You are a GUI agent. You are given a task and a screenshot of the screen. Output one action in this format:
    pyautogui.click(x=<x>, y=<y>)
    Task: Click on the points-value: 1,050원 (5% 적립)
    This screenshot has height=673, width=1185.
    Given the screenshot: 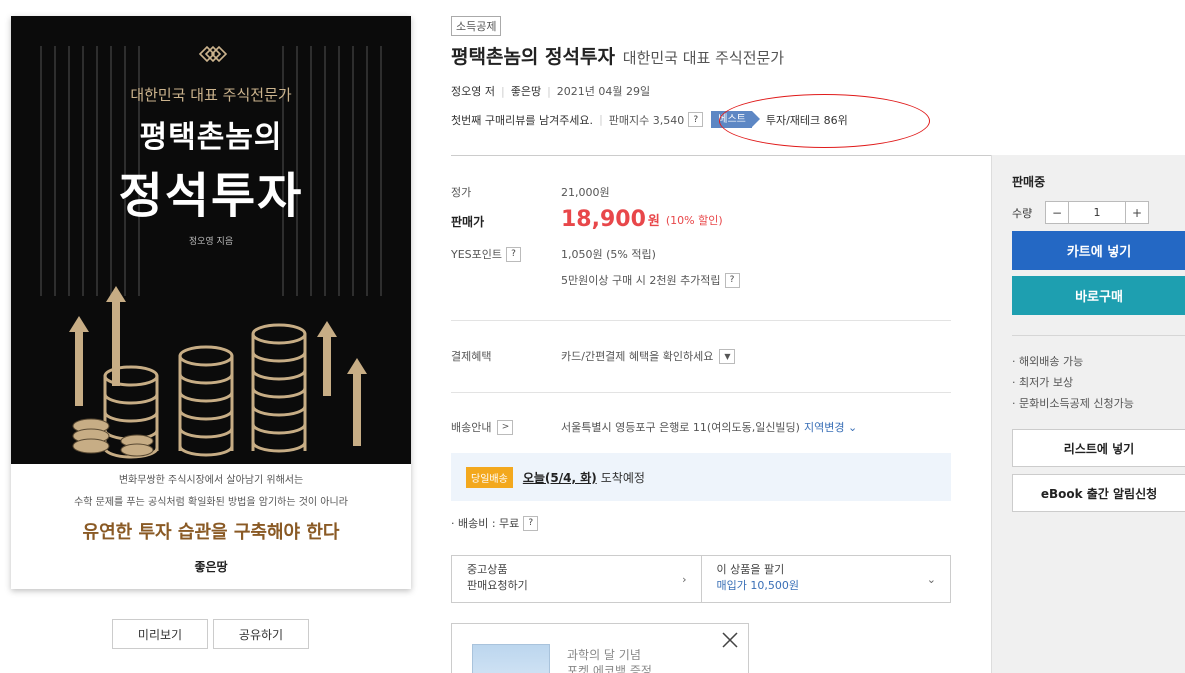 What is the action you would take?
    pyautogui.click(x=608, y=254)
    